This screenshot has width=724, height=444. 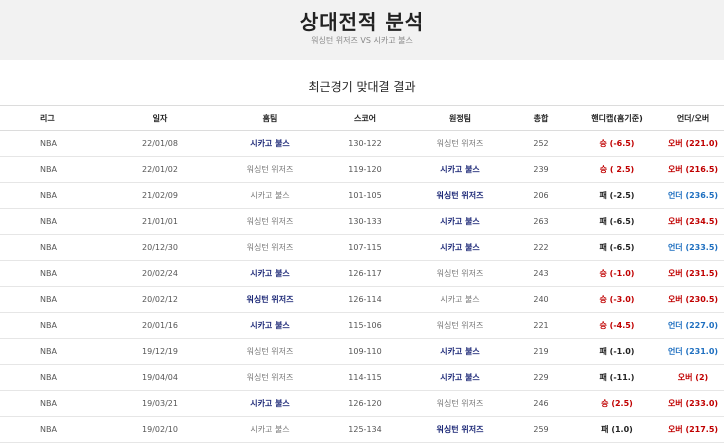 I want to click on handicap-cell: 패 (-11.), so click(x=617, y=377).